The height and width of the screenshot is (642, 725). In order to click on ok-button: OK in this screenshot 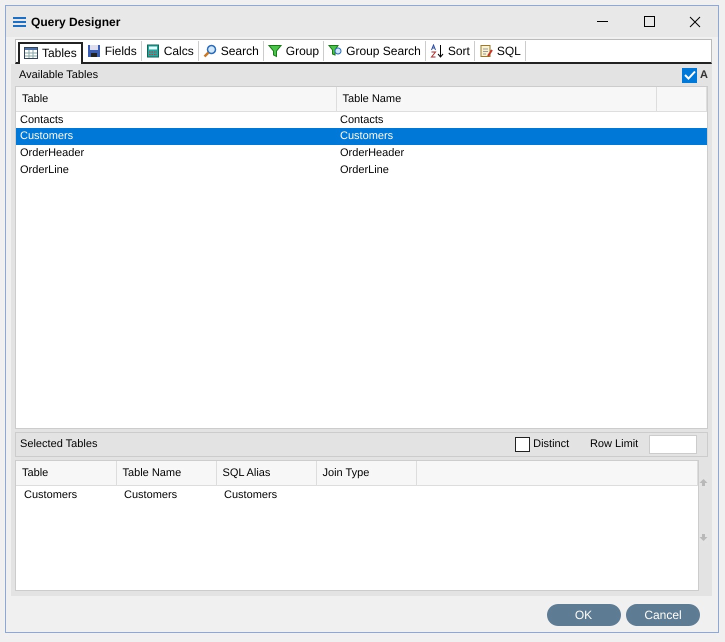, I will do `click(583, 615)`.